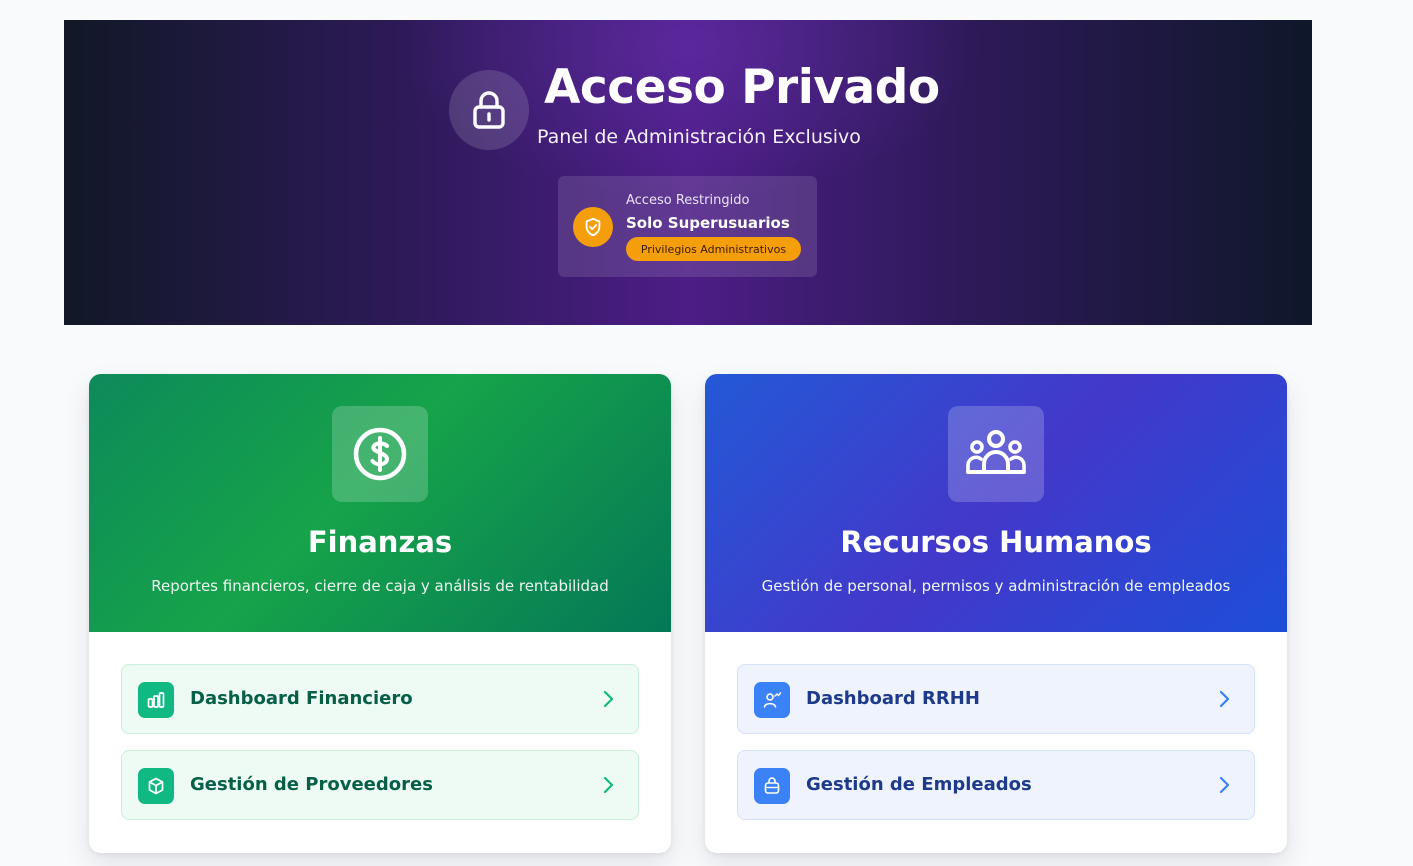 This screenshot has height=866, width=1413. What do you see at coordinates (772, 786) in the screenshot?
I see `briefcase-icon` at bounding box center [772, 786].